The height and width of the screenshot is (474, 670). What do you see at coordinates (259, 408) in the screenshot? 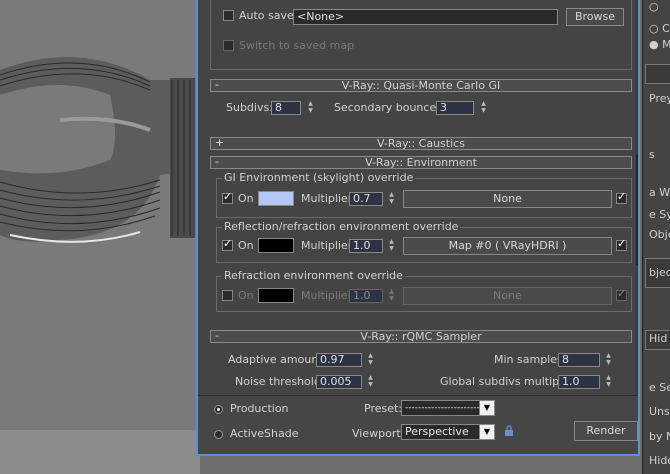
I see `production-label: Production` at bounding box center [259, 408].